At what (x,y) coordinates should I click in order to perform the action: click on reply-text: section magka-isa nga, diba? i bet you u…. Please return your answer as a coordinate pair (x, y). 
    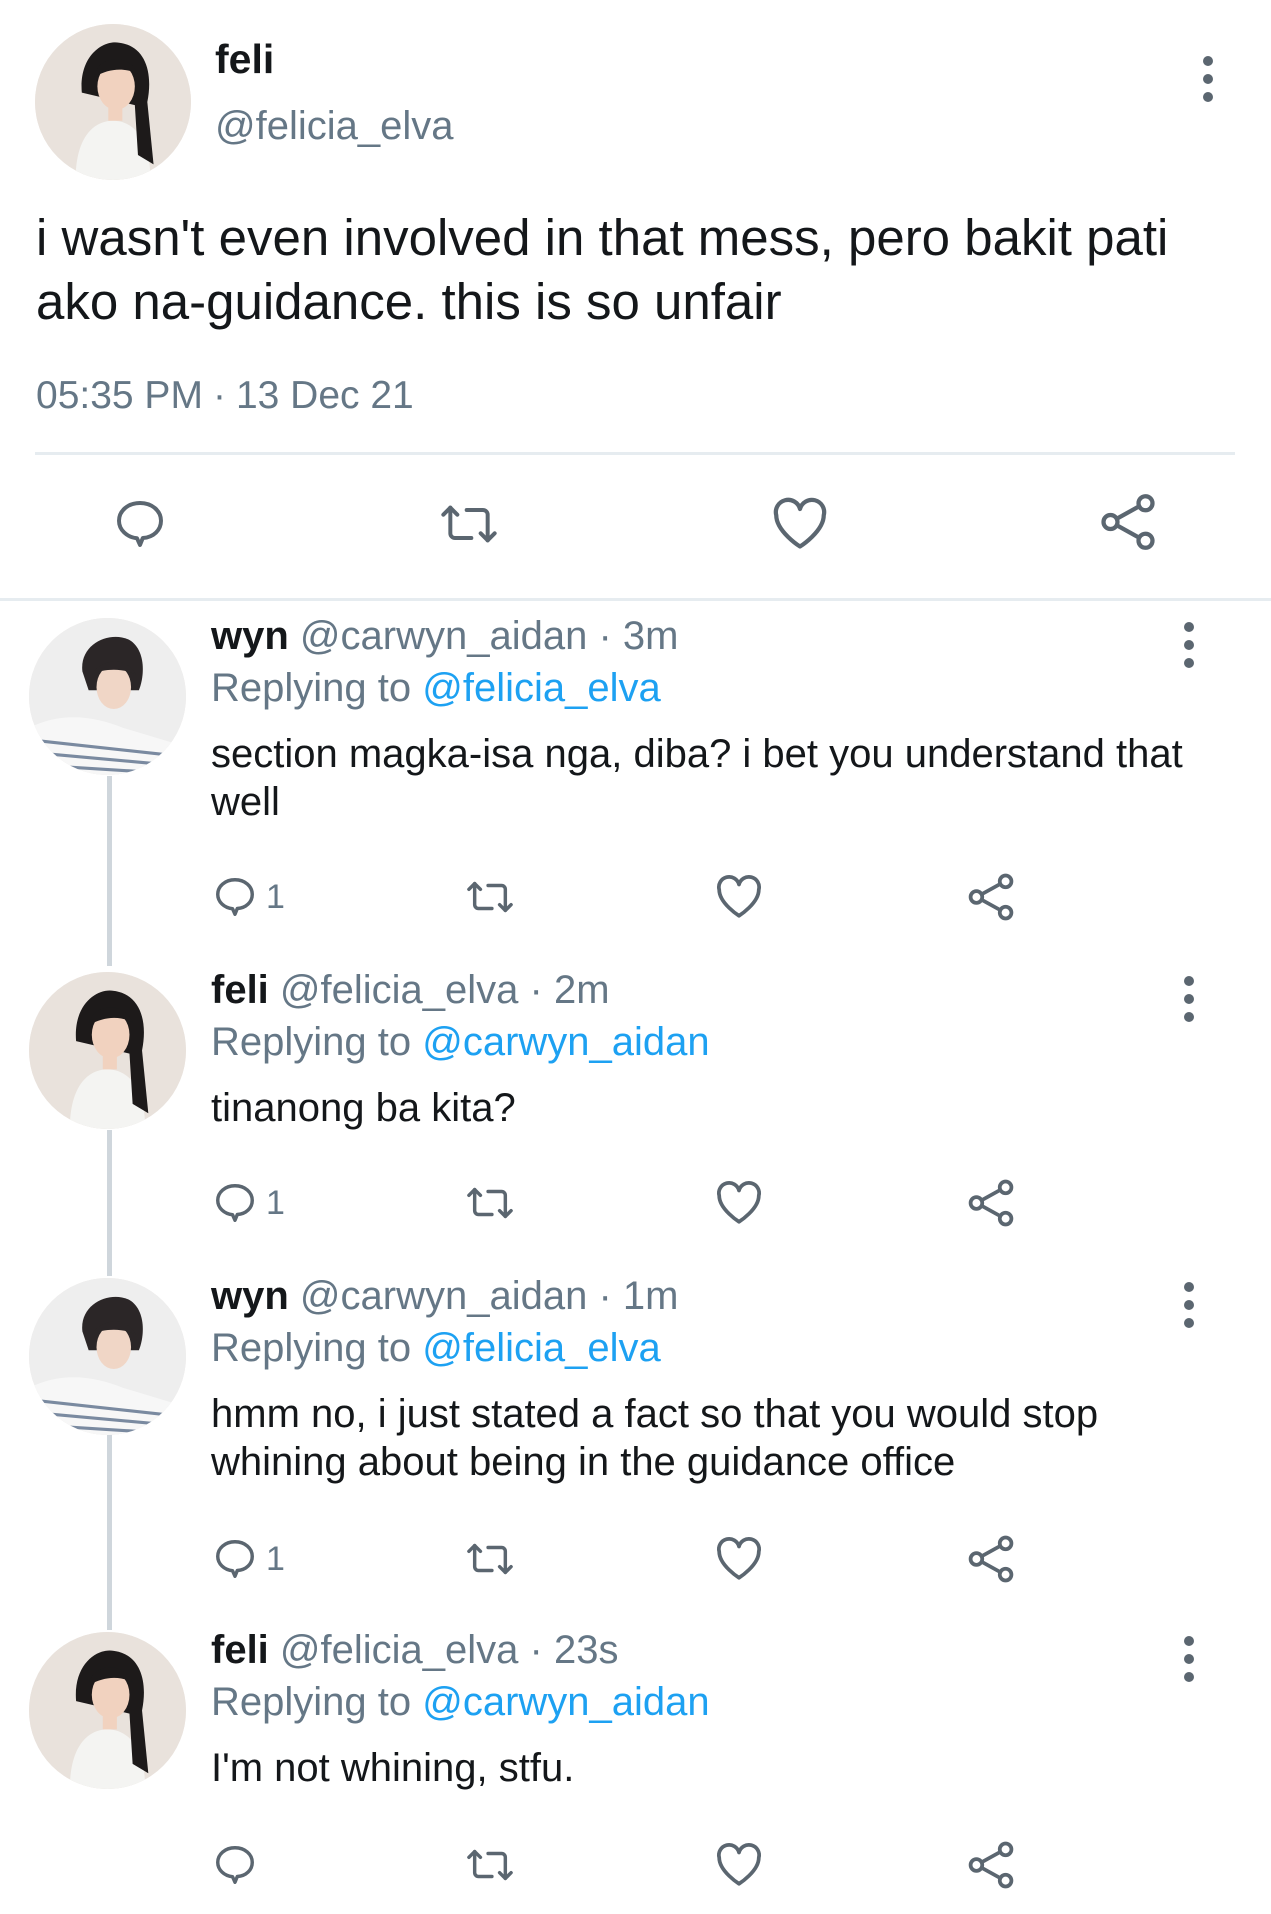
    Looking at the image, I should click on (697, 778).